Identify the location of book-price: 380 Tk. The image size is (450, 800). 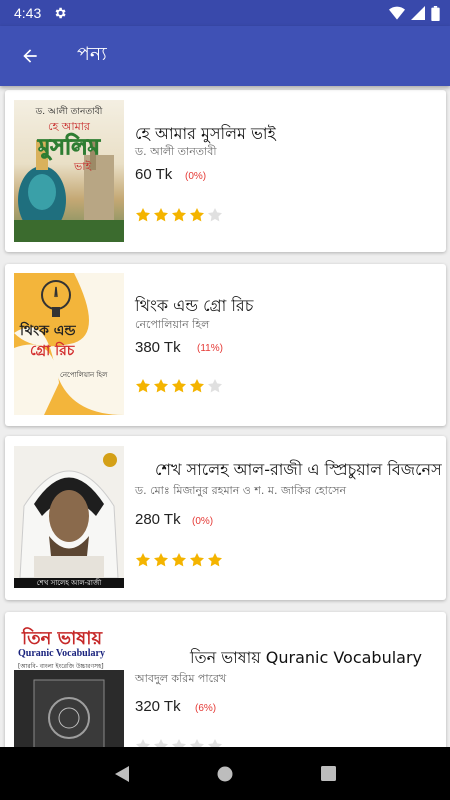
(158, 347).